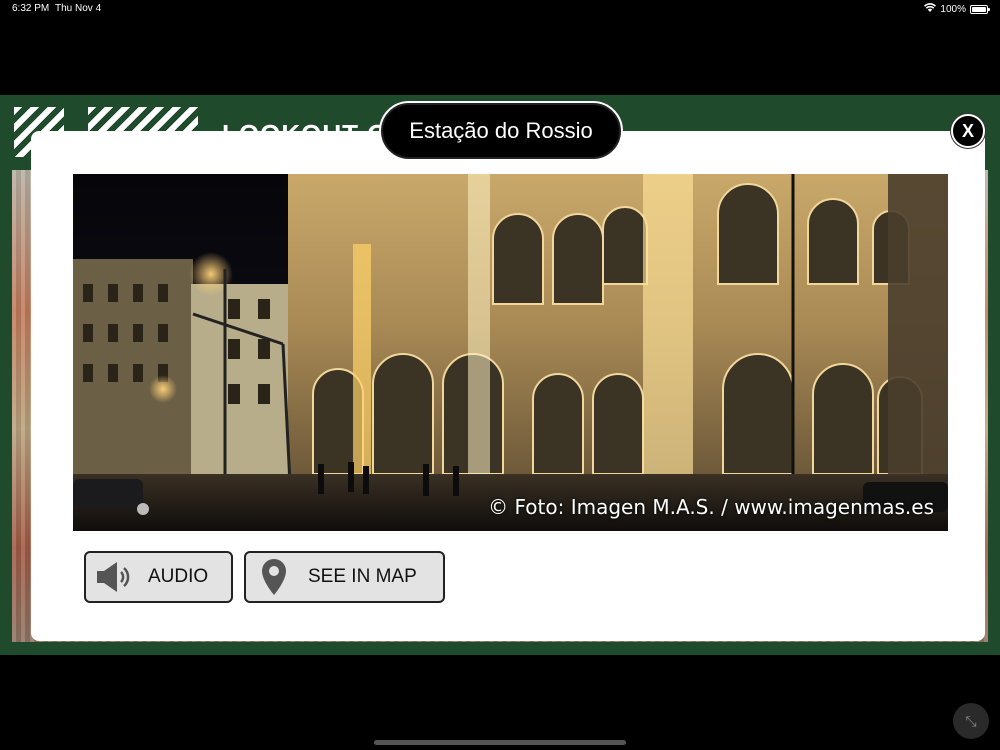 This screenshot has width=1000, height=750. I want to click on see-in-map-label: SEE IN MAP, so click(362, 576).